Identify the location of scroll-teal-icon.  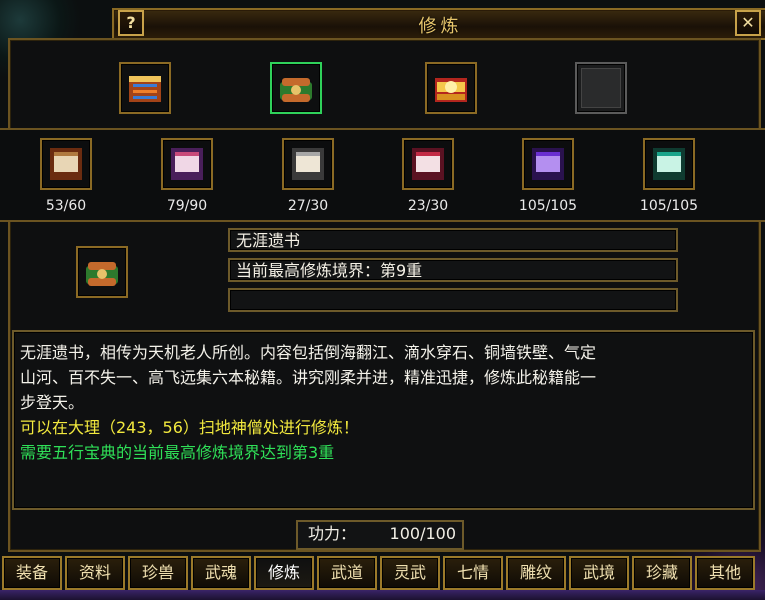
(669, 164).